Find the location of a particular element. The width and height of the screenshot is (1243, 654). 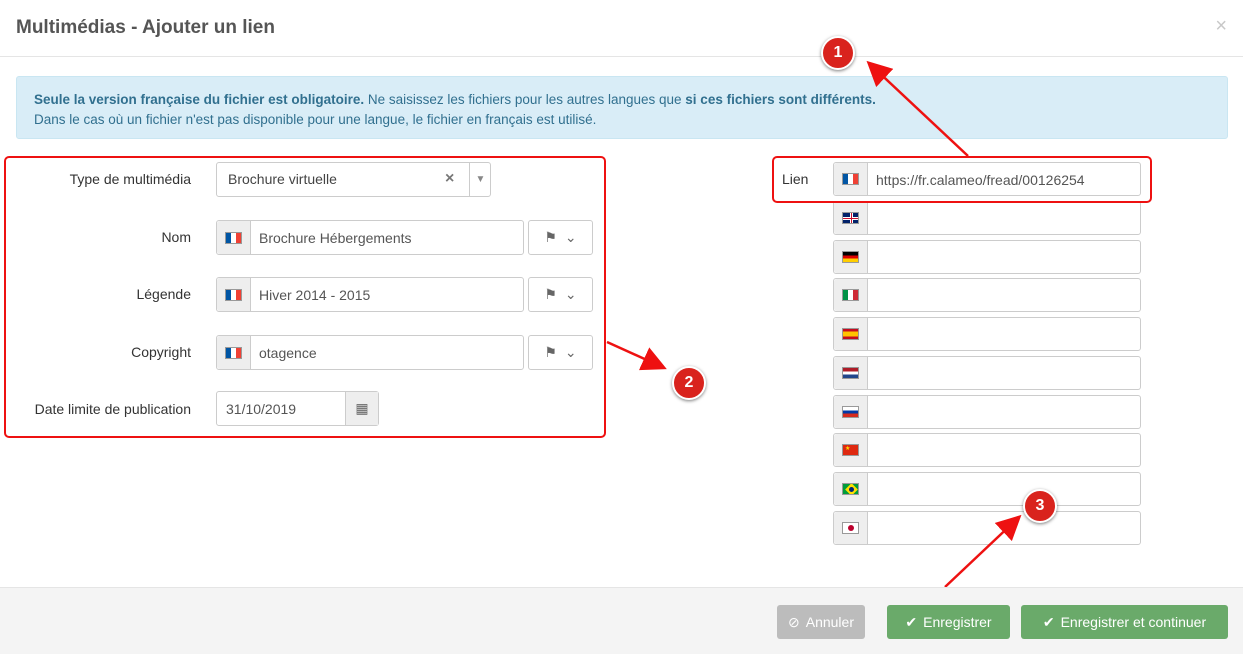

cancel-button: ⊘ Annuler is located at coordinates (821, 622).